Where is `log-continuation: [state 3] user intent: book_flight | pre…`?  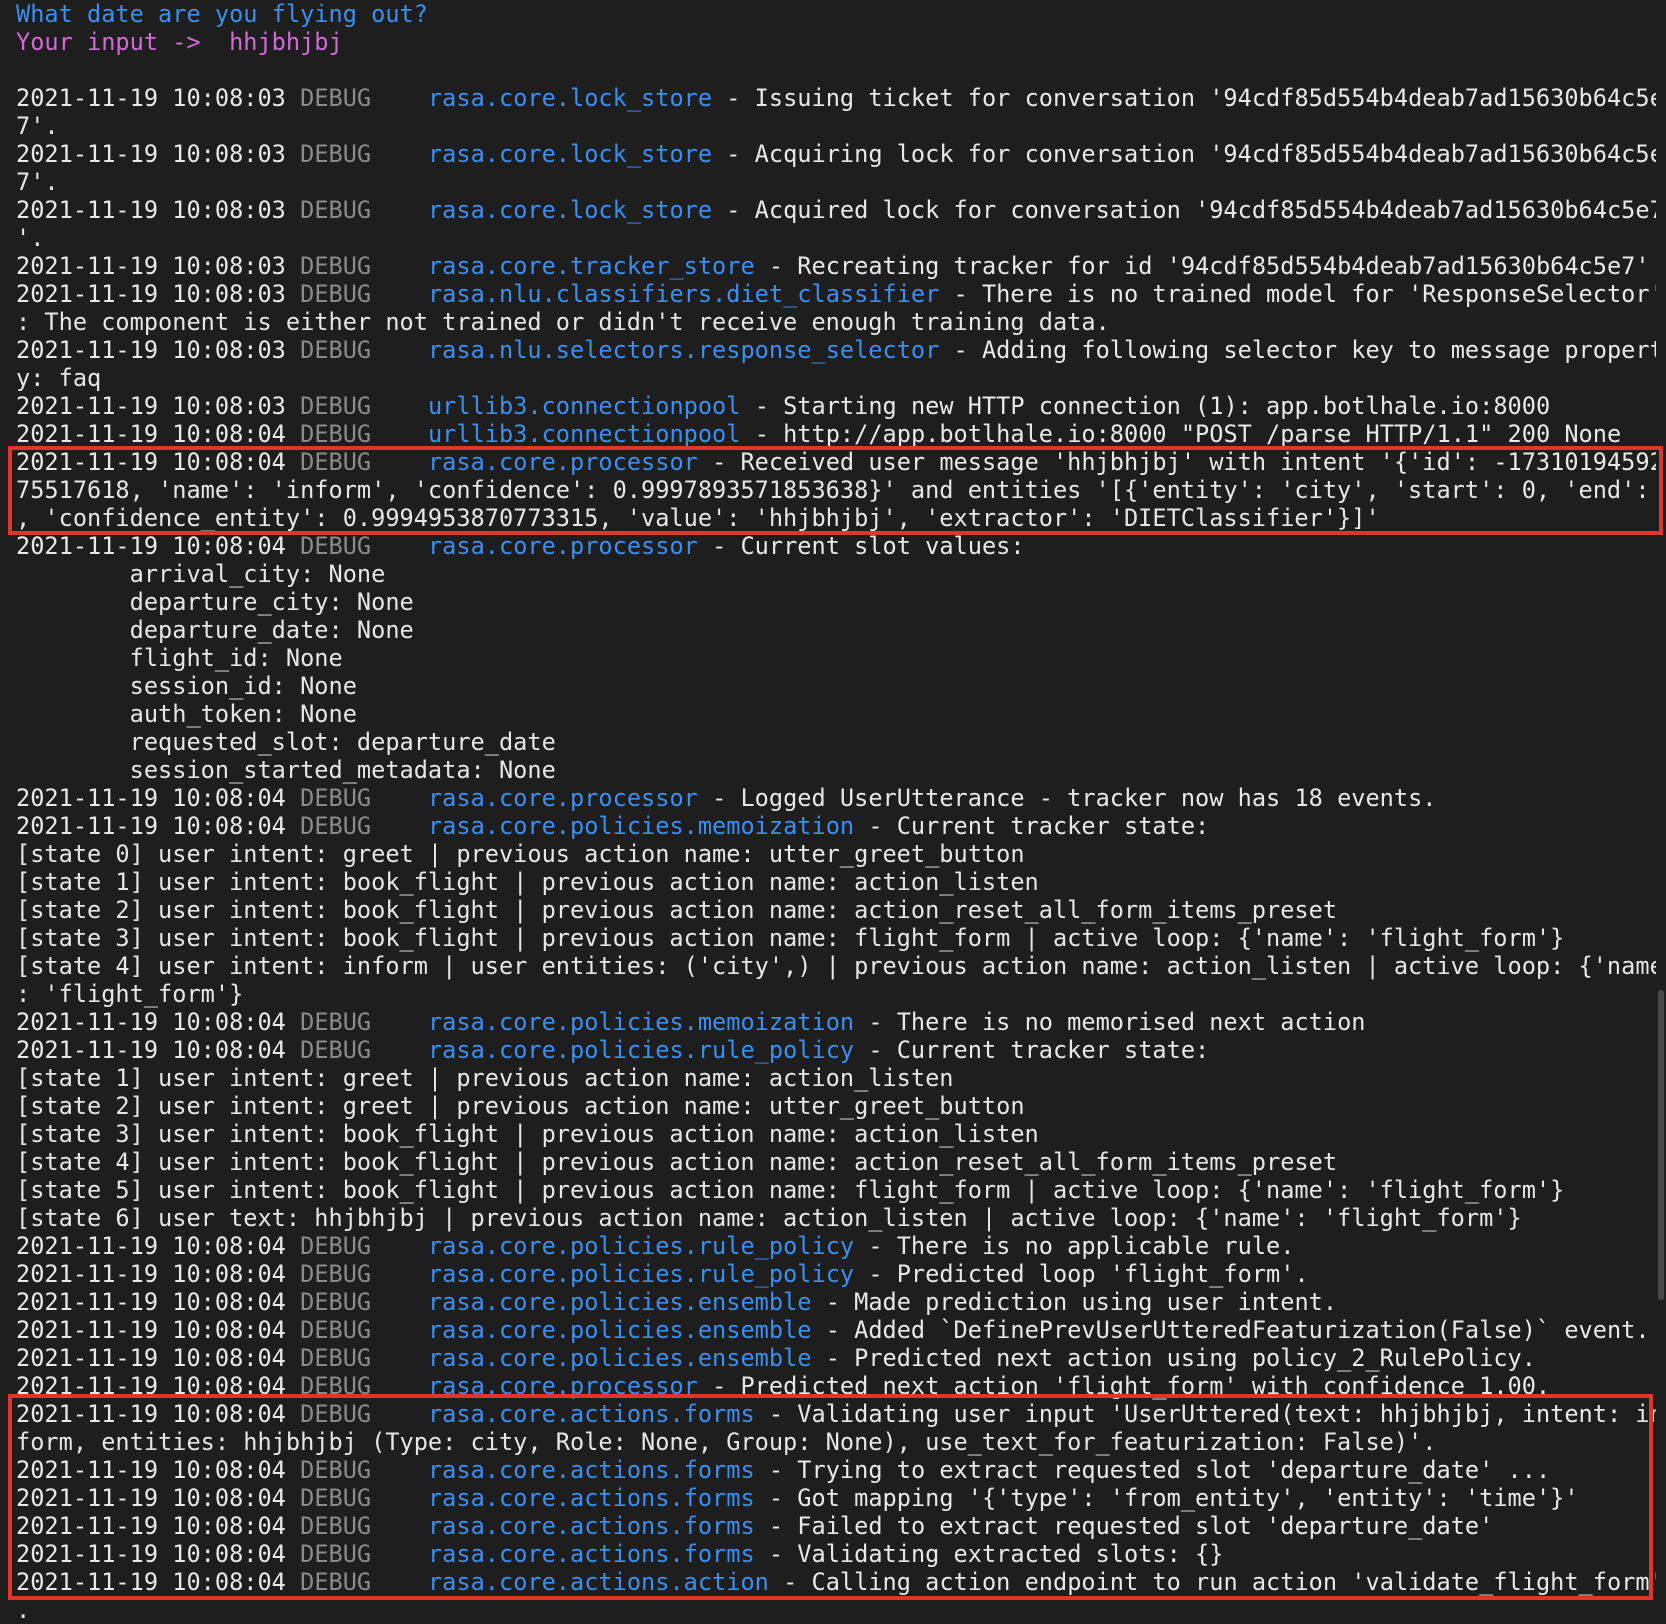
log-continuation: [state 3] user intent: book_flight | pre… is located at coordinates (527, 1134).